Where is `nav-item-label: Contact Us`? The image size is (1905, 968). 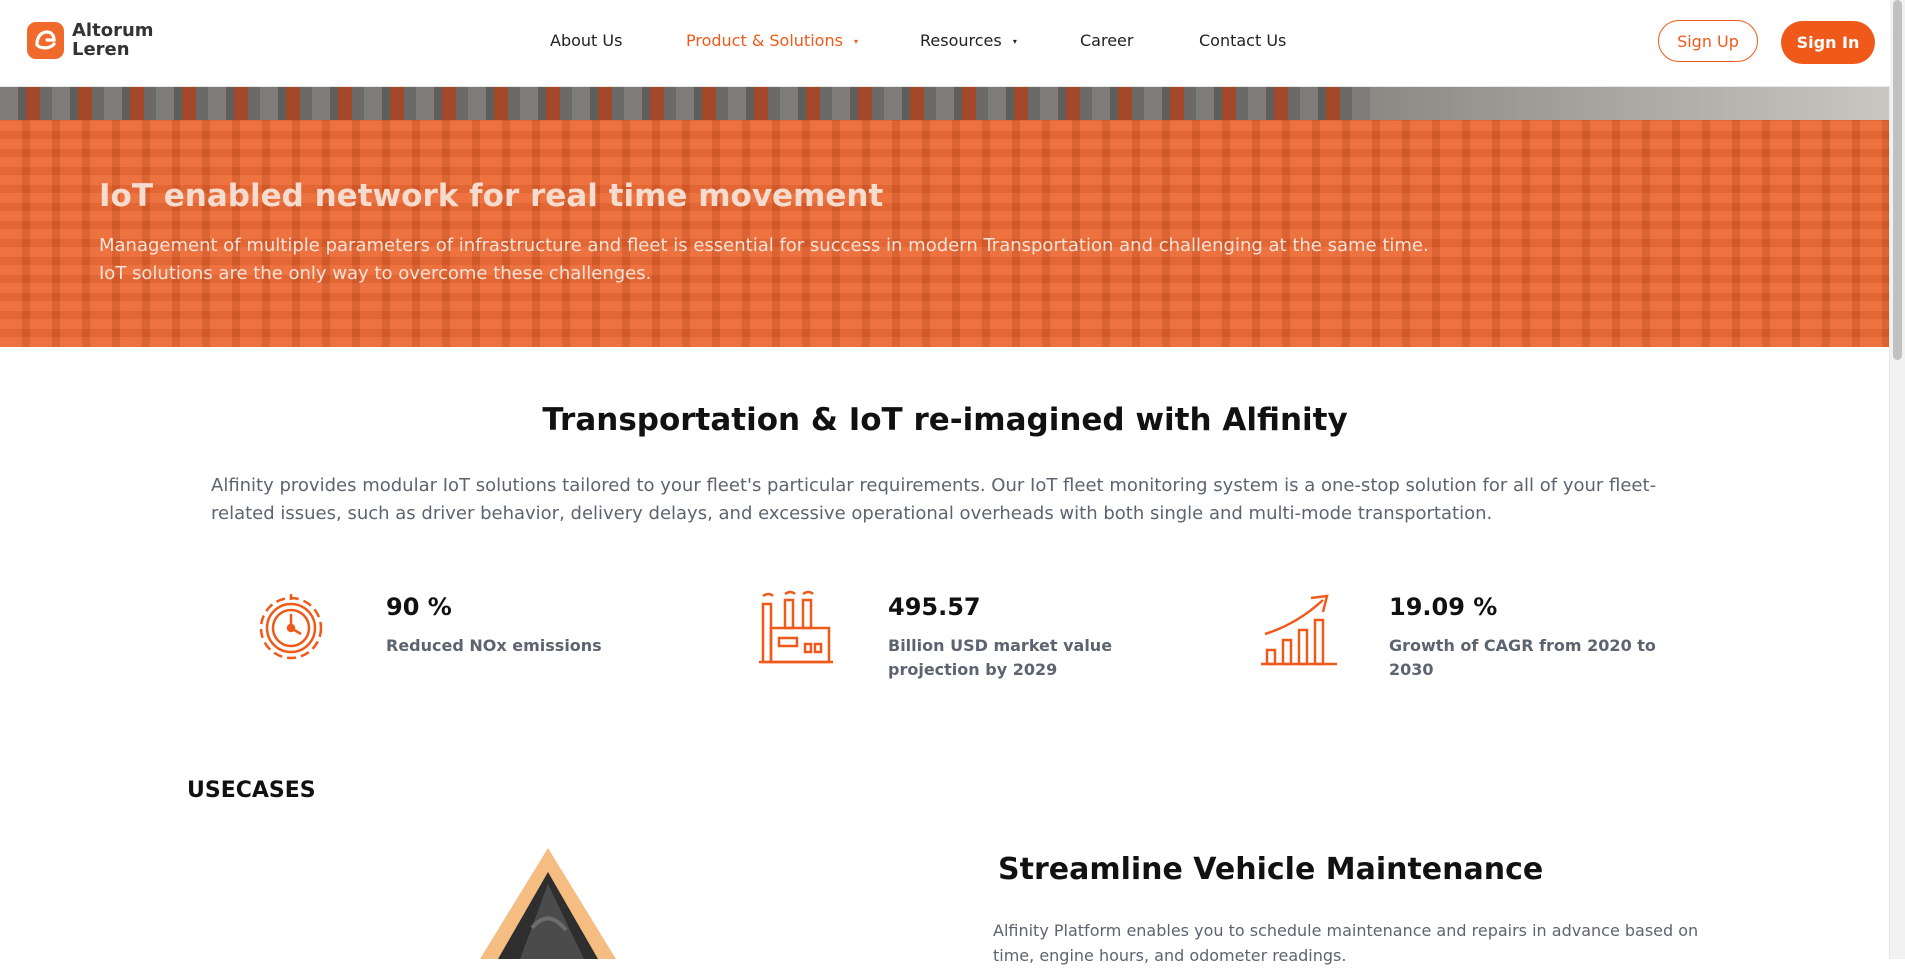
nav-item-label: Contact Us is located at coordinates (1243, 40).